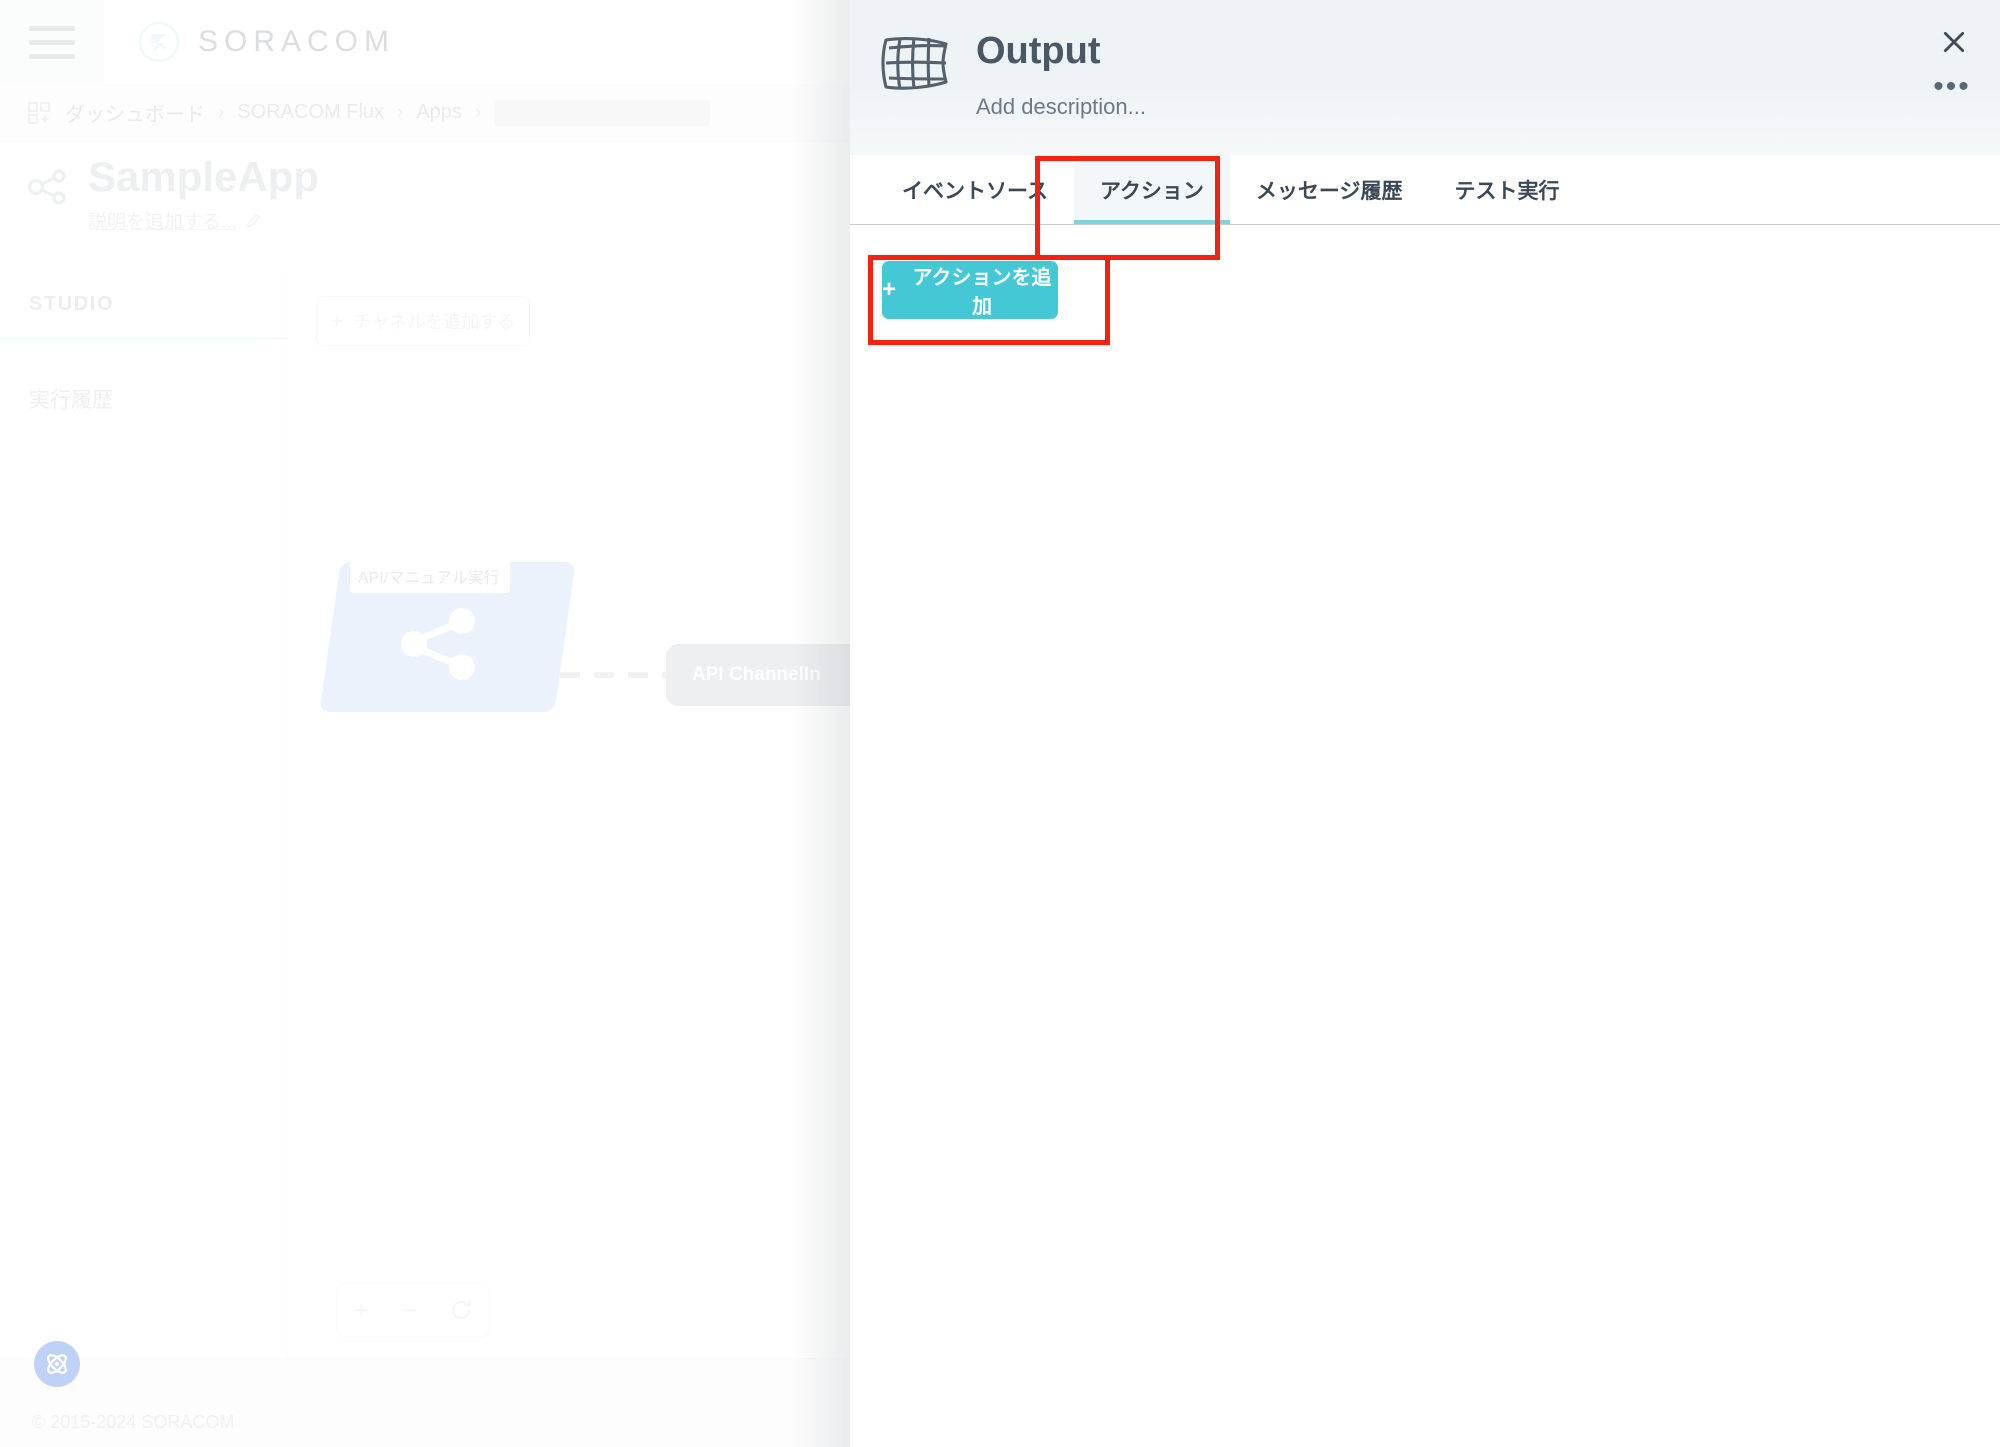 Image resolution: width=2000 pixels, height=1447 pixels. I want to click on add-action-button: + アクションを追加, so click(970, 290).